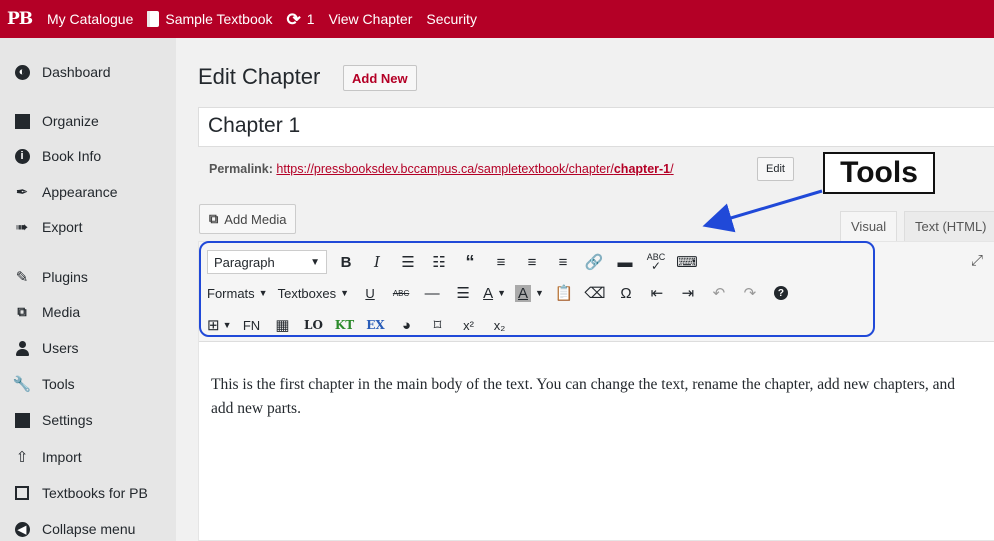 This screenshot has width=994, height=541. I want to click on blockquote-icon: “, so click(470, 262).